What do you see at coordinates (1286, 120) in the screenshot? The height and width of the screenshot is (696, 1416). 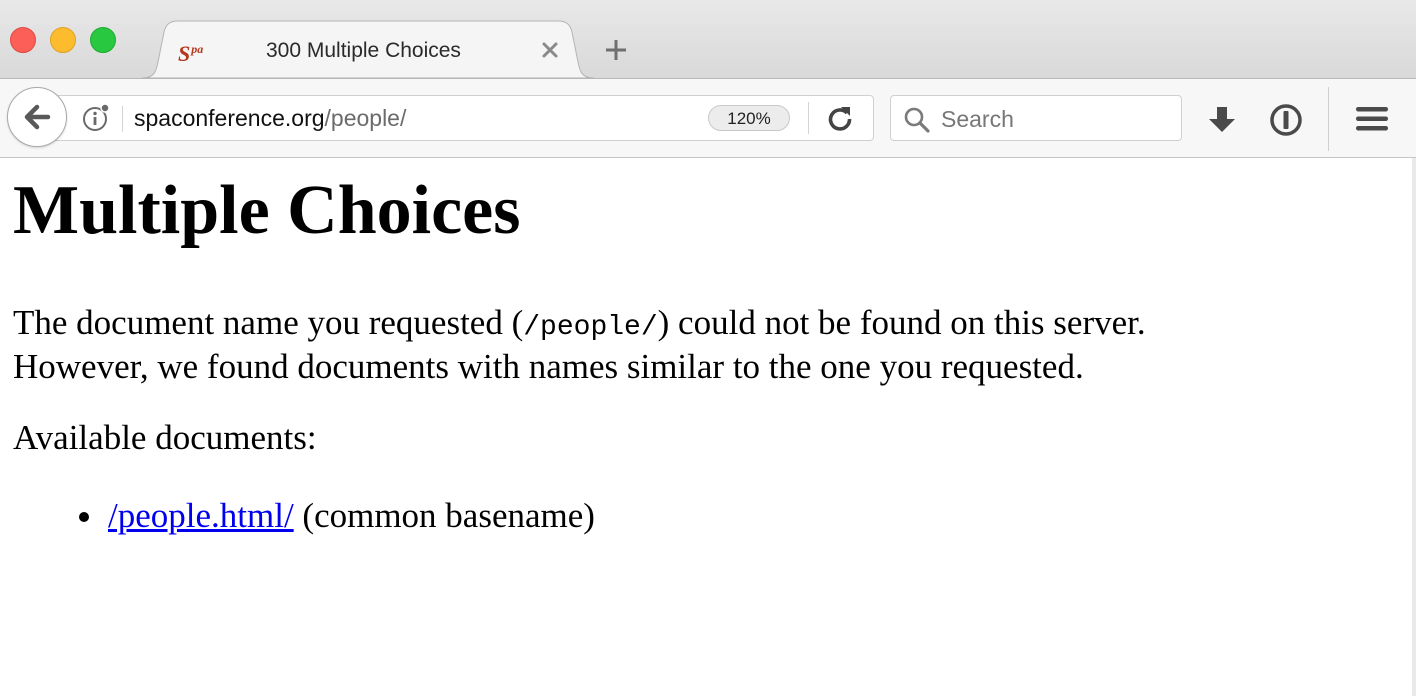 I see `onepassword-icon` at bounding box center [1286, 120].